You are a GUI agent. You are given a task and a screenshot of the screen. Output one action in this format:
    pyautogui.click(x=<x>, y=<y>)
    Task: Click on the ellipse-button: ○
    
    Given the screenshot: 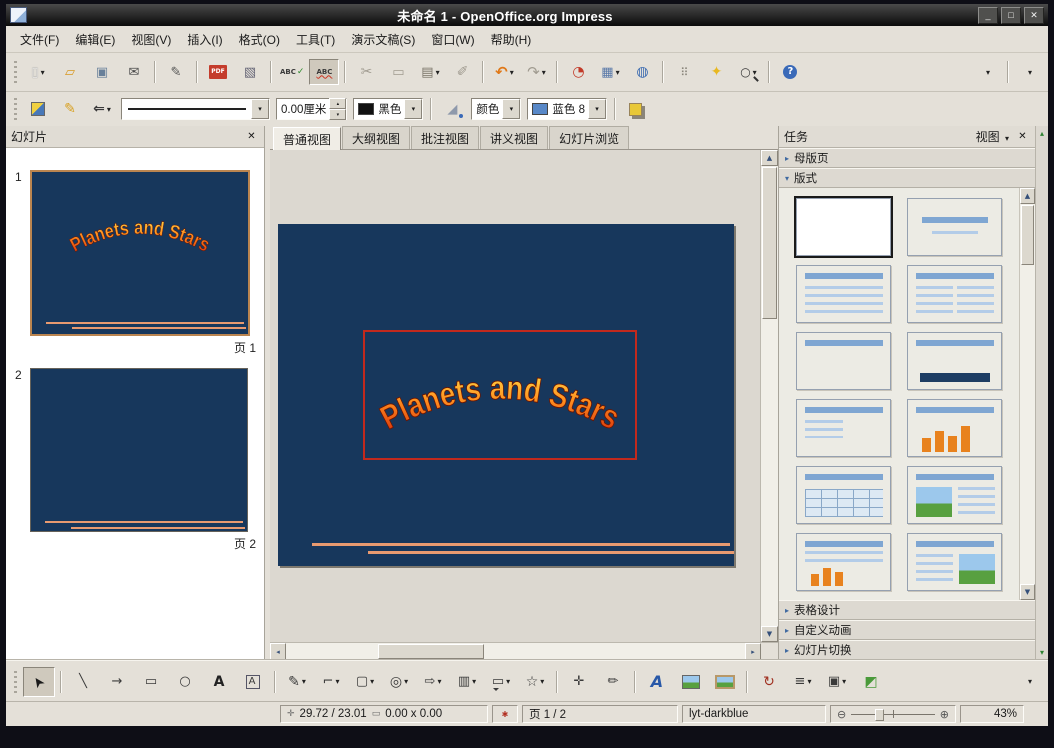 What is the action you would take?
    pyautogui.click(x=185, y=682)
    